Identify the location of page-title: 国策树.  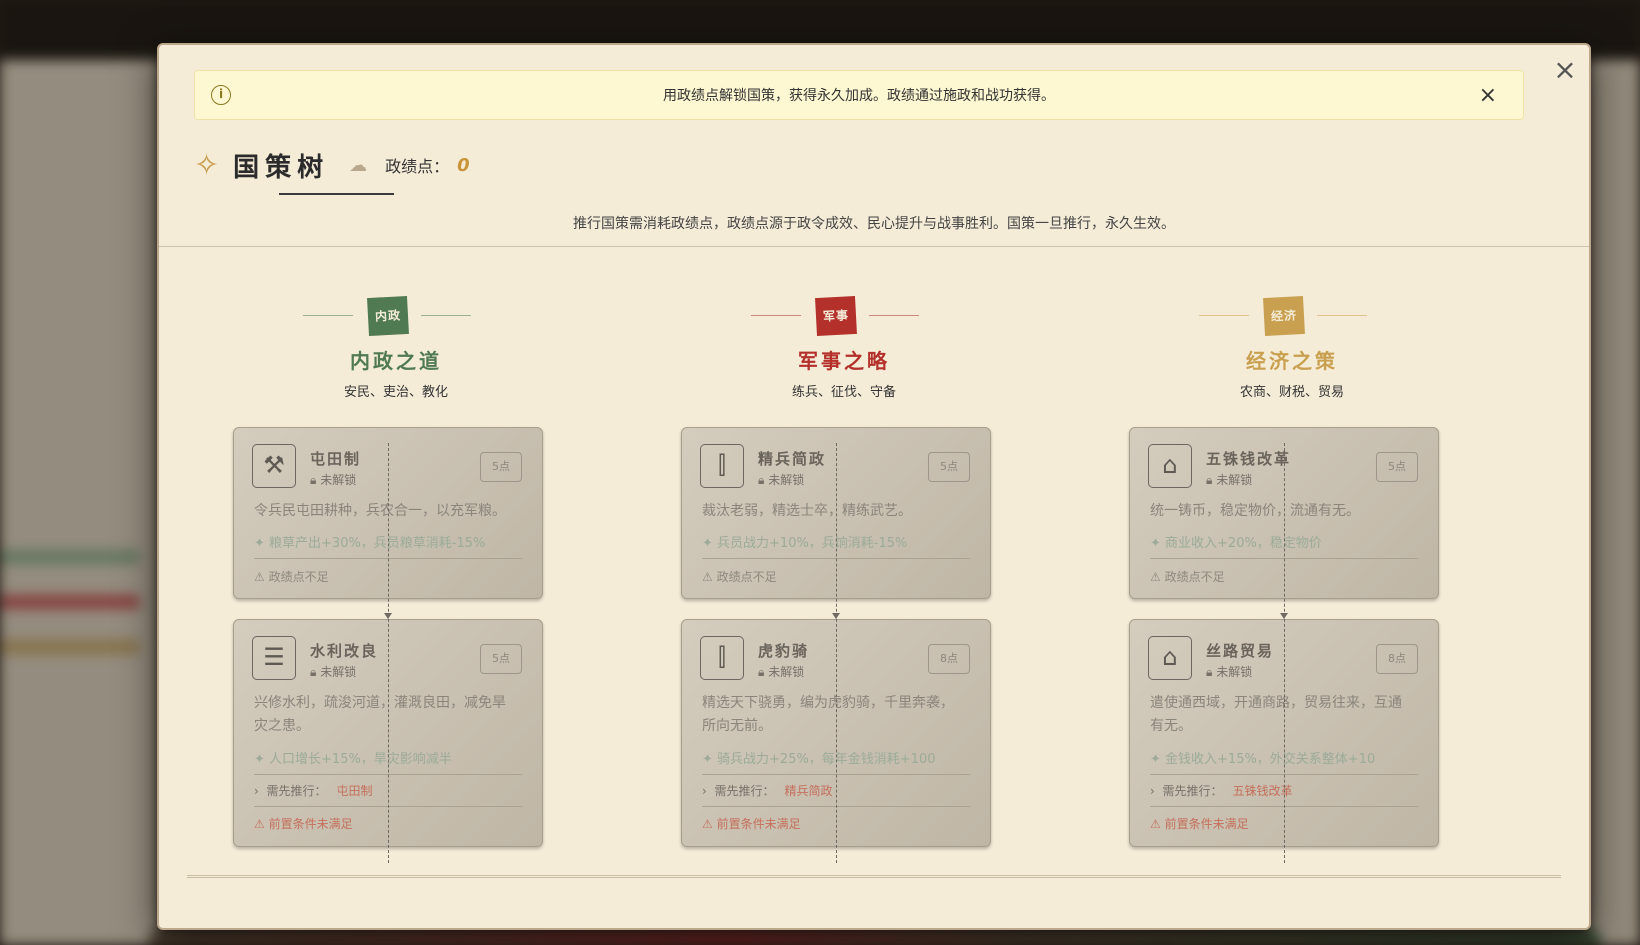
(281, 167).